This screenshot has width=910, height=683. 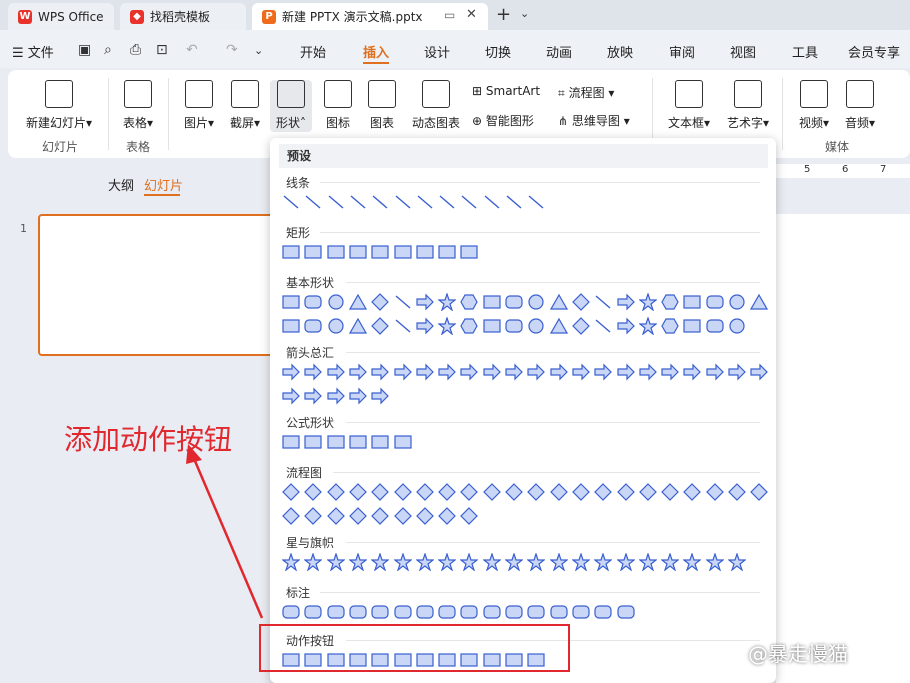 I want to click on close-tab-icon: ✕, so click(x=471, y=14).